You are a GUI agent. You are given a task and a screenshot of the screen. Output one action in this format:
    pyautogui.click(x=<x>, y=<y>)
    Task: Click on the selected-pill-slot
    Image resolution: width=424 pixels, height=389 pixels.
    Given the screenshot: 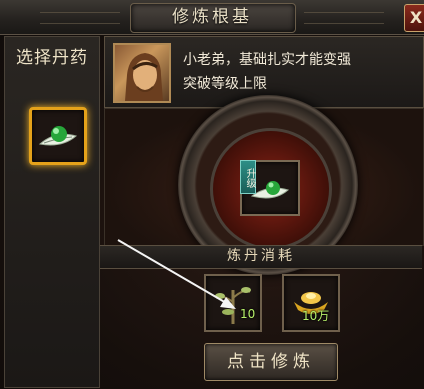 What is the action you would take?
    pyautogui.click(x=58, y=136)
    